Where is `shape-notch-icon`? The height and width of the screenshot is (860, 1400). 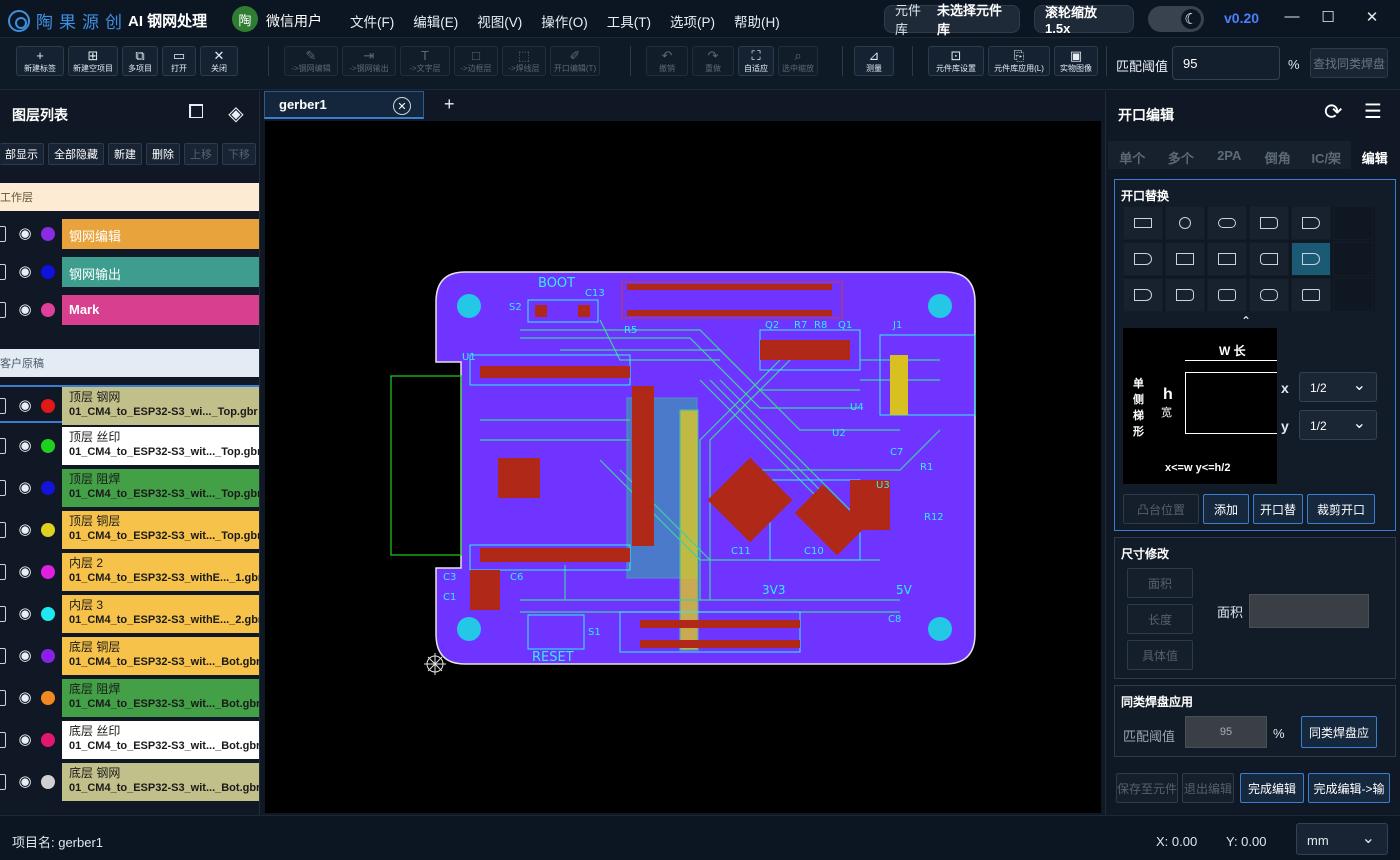
shape-notch-icon is located at coordinates (1269, 223).